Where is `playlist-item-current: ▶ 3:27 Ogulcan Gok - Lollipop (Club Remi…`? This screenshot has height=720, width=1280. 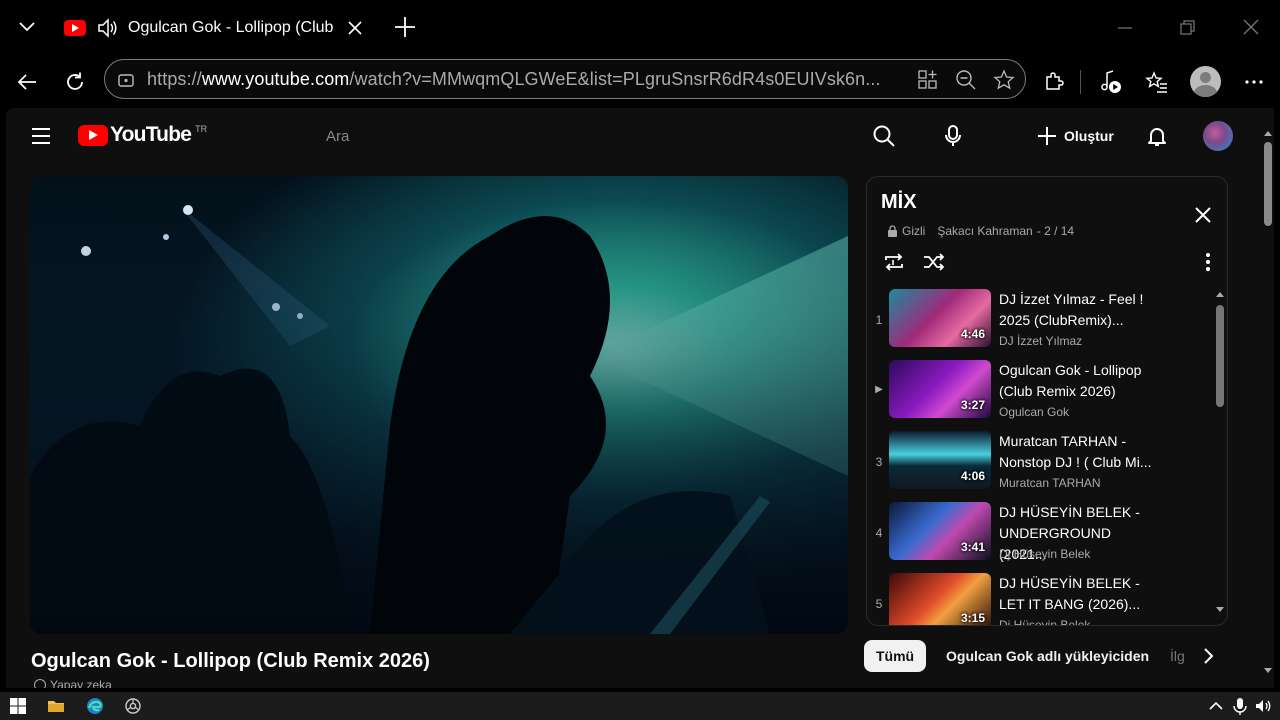
playlist-item-current: ▶ 3:27 Ogulcan Gok - Lollipop (Club Remi… is located at coordinates (1037, 395).